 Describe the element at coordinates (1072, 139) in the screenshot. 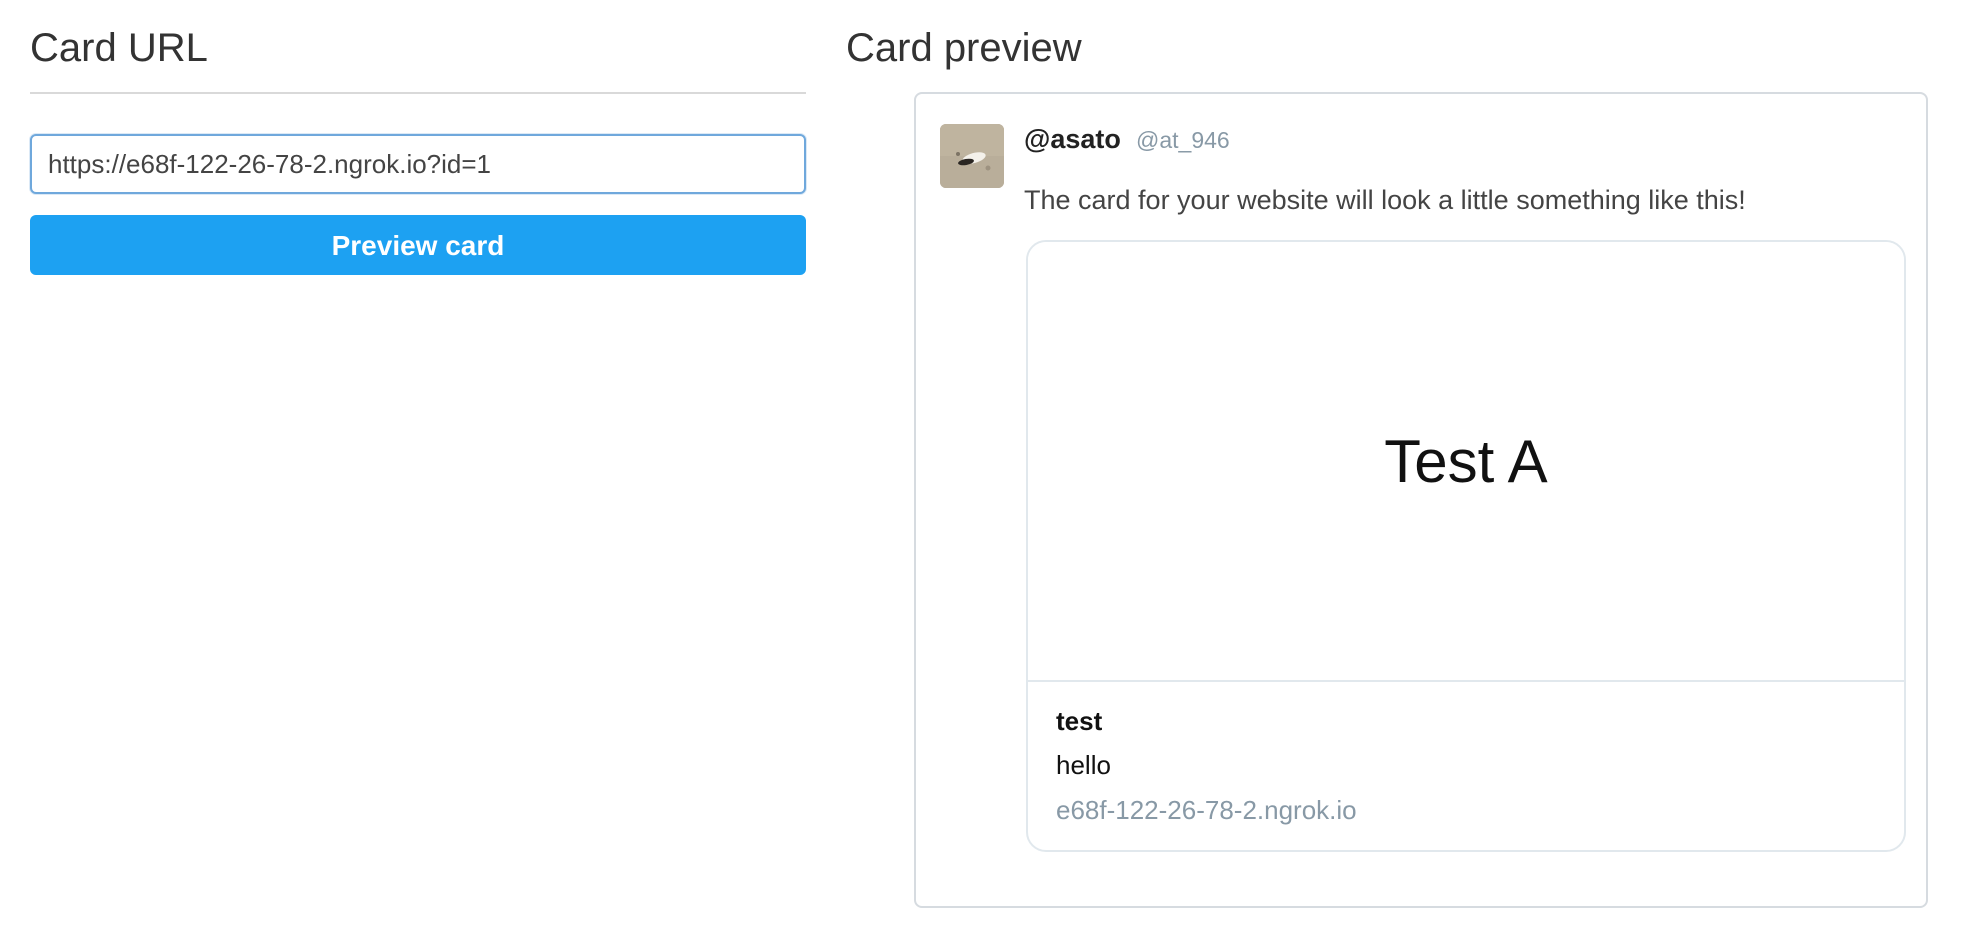

I see `tweet-display-name: @asato` at that location.